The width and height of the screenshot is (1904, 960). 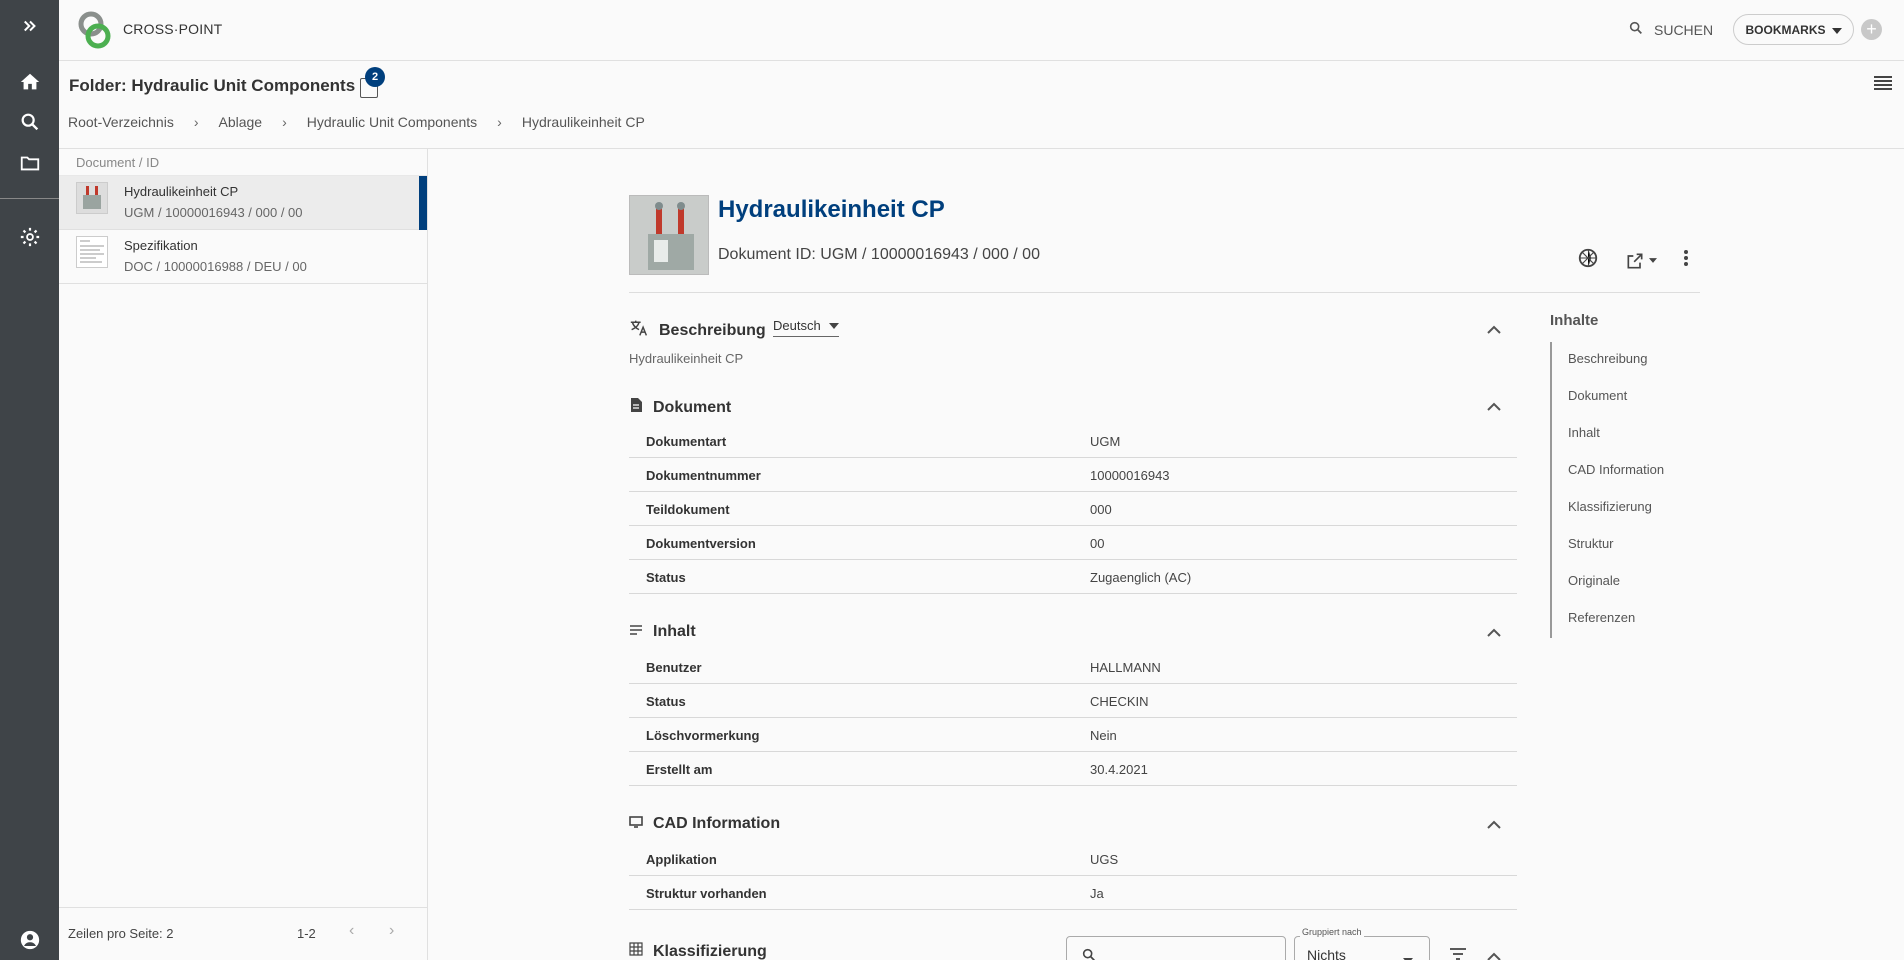 I want to click on toc-title: Inhalte, so click(x=1574, y=320).